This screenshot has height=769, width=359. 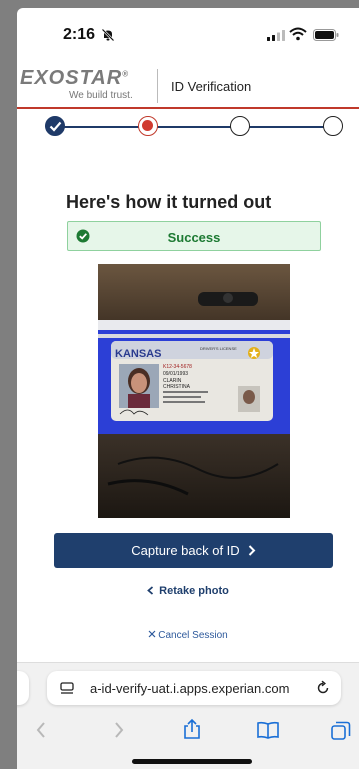 I want to click on exostar-logo: EXOSTAR®, so click(x=74, y=78).